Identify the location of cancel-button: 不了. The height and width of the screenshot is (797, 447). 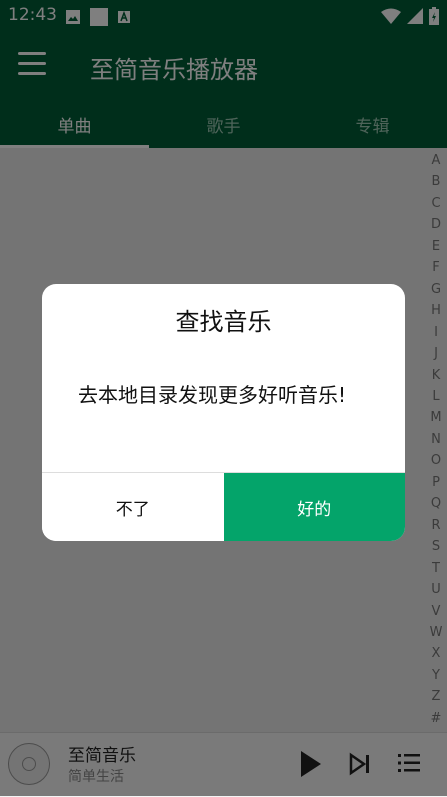
(133, 507).